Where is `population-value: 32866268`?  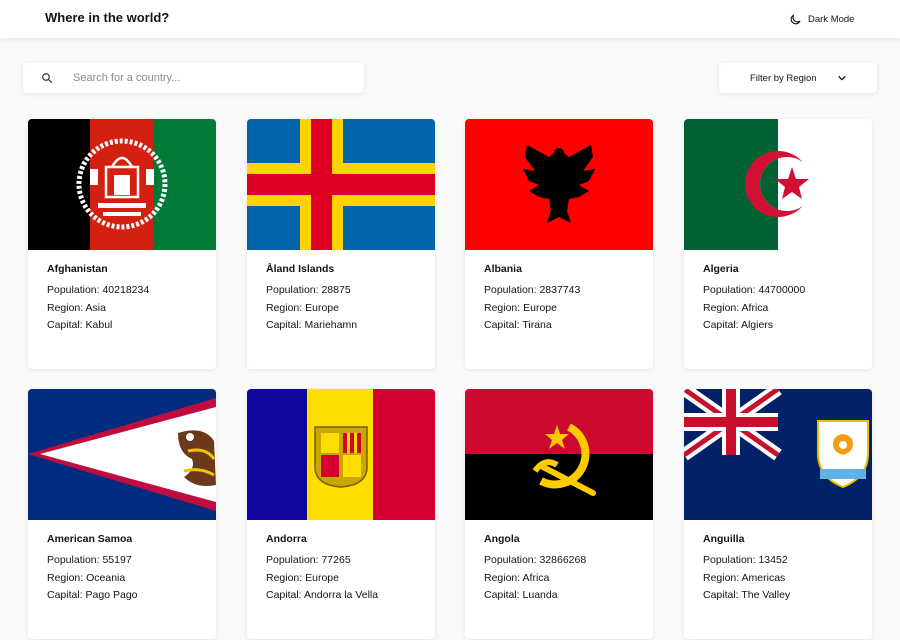 population-value: 32866268 is located at coordinates (563, 560).